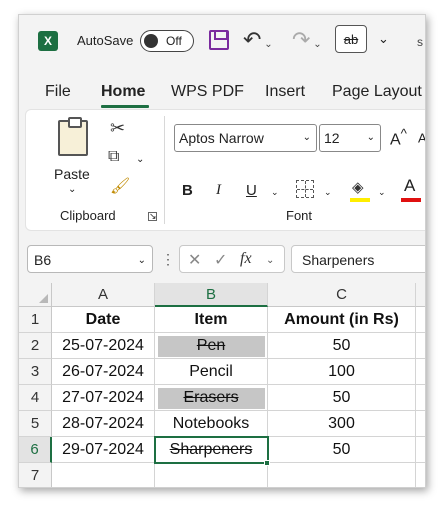  Describe the element at coordinates (103, 424) in the screenshot. I see `date-cell: 28-07-2024` at that location.